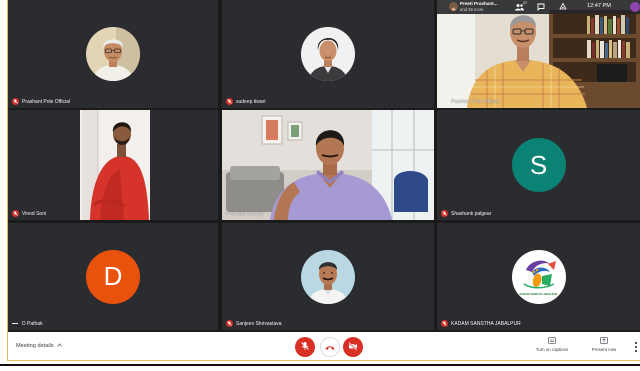 Image resolution: width=640 pixels, height=371 pixels. I want to click on participant-initial-avatar: S, so click(538, 165).